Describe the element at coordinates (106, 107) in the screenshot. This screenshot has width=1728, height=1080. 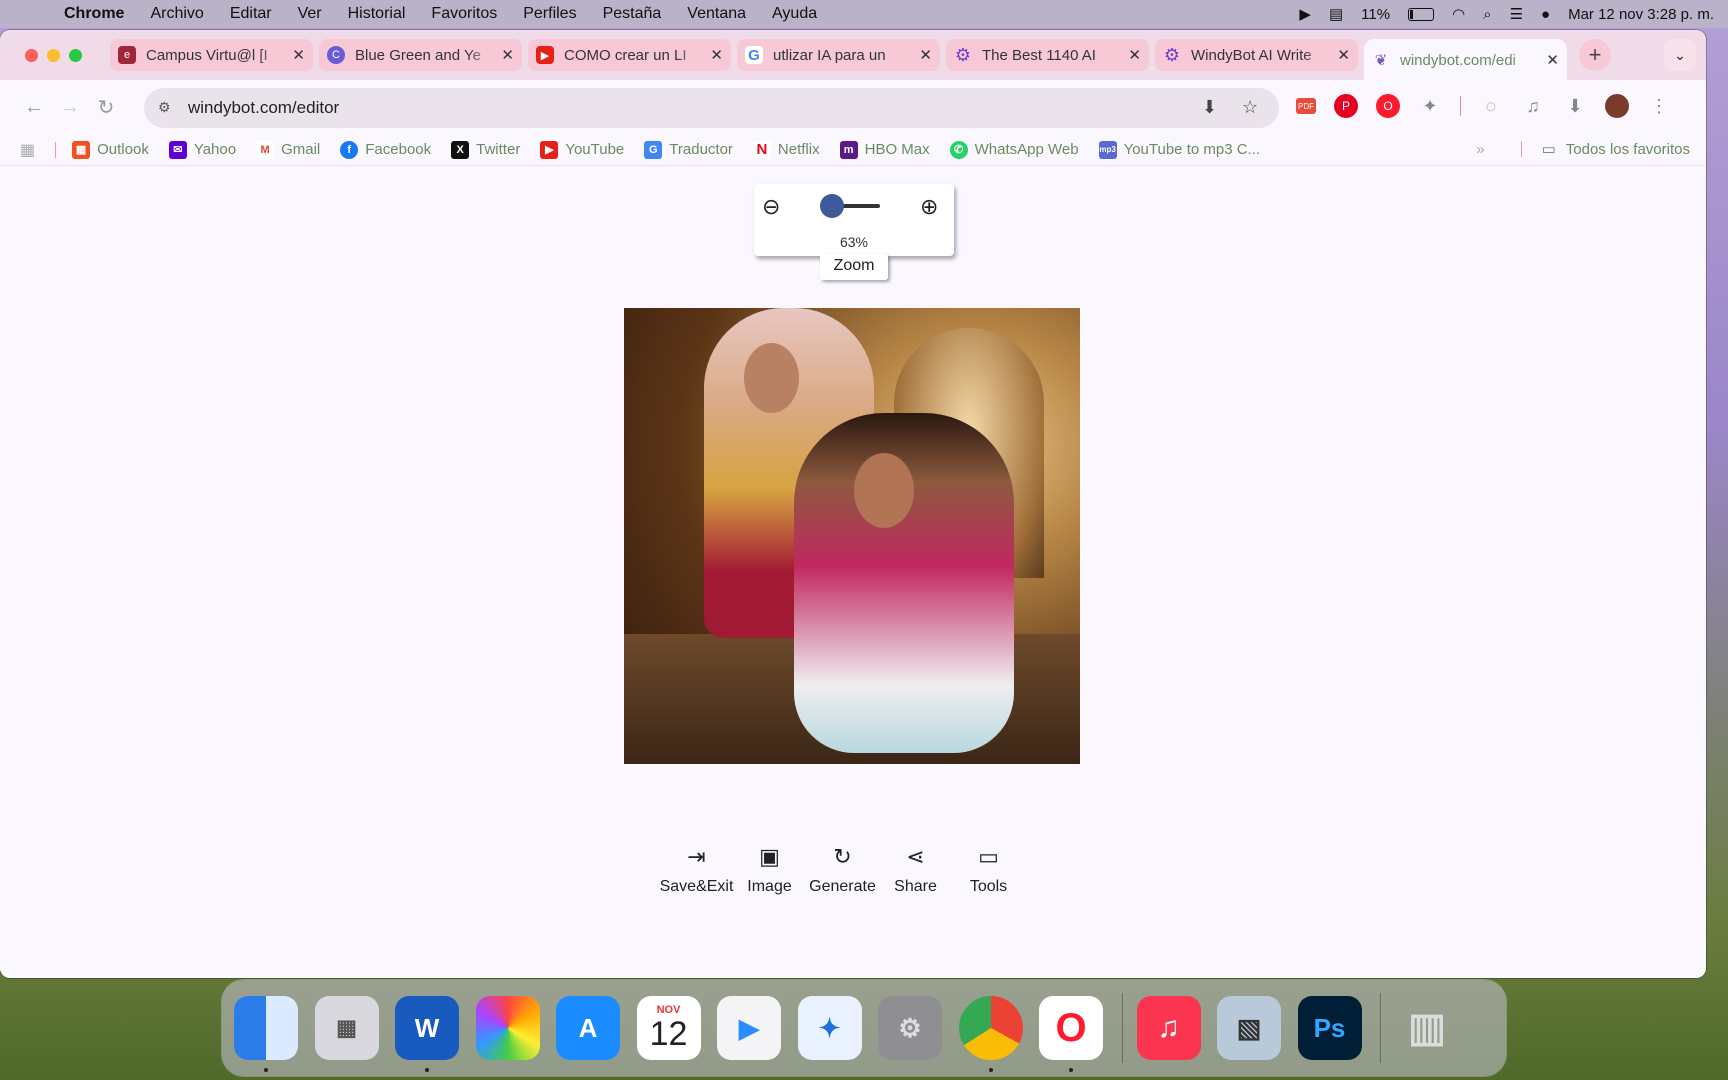
I see `reload-icon: ↻` at that location.